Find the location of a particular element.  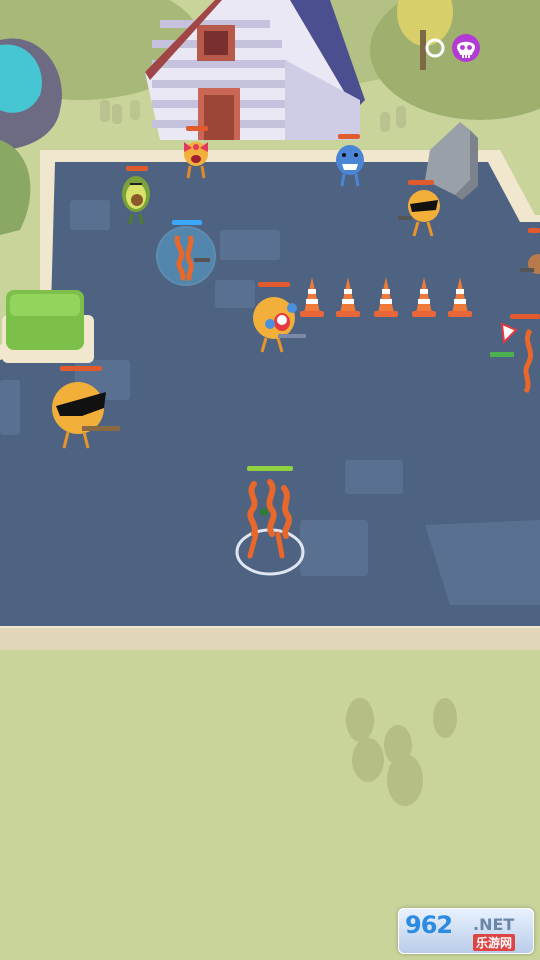

enemy-edge-gunner is located at coordinates (529, 258).